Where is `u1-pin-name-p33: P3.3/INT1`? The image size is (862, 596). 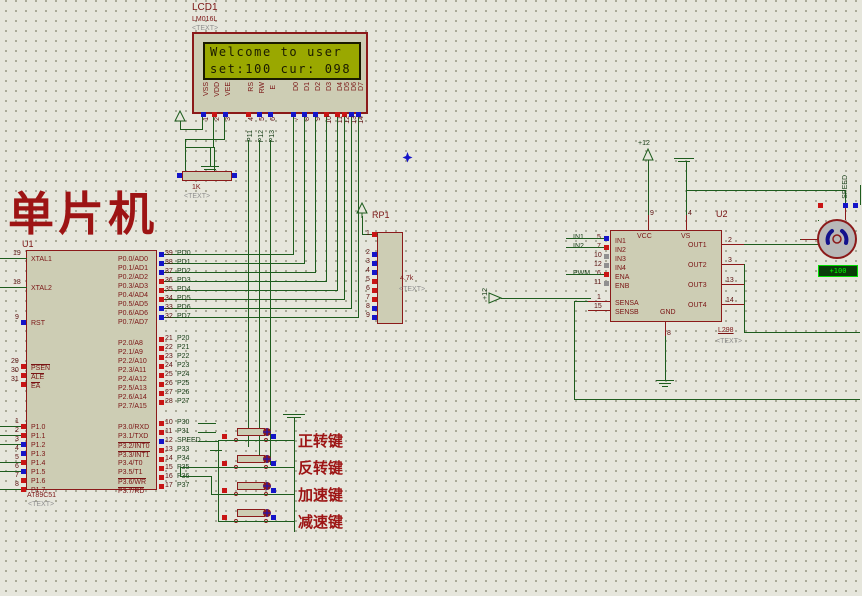
u1-pin-name-p33: P3.3/INT1 is located at coordinates (134, 455).